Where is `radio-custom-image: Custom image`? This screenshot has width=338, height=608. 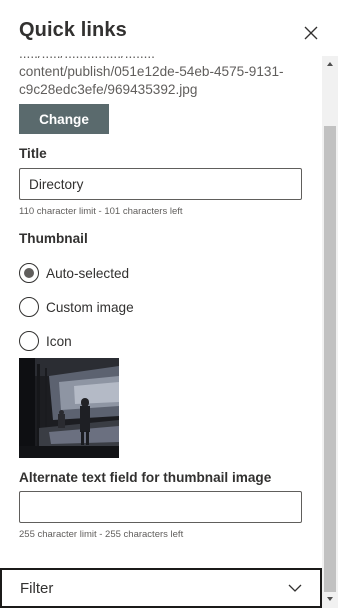
radio-custom-image: Custom image is located at coordinates (76, 307).